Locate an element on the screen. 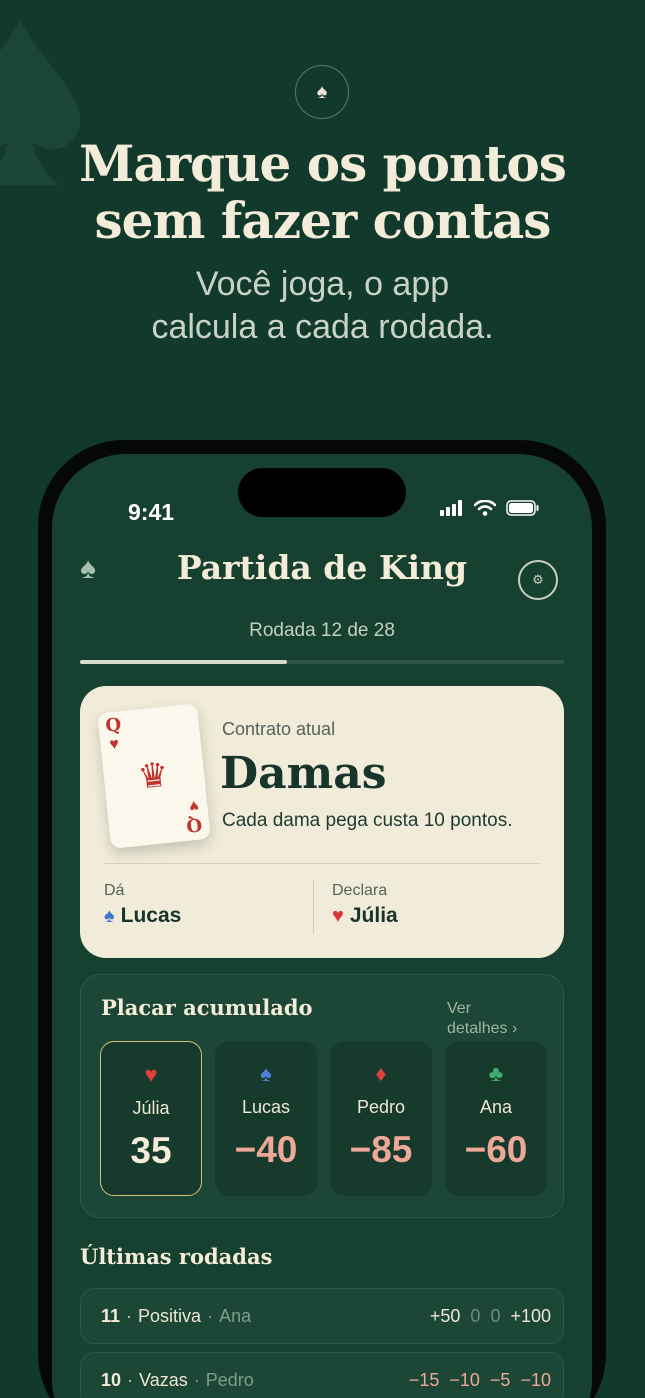  suit-icon: ♣ is located at coordinates (496, 1073).